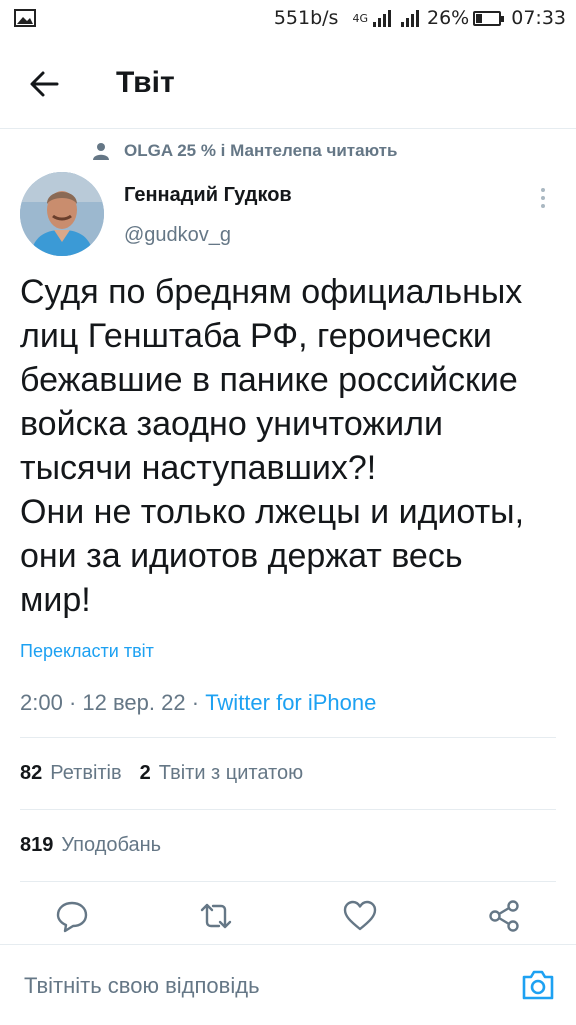  What do you see at coordinates (41, 702) in the screenshot?
I see `tweet-time: 2:00` at bounding box center [41, 702].